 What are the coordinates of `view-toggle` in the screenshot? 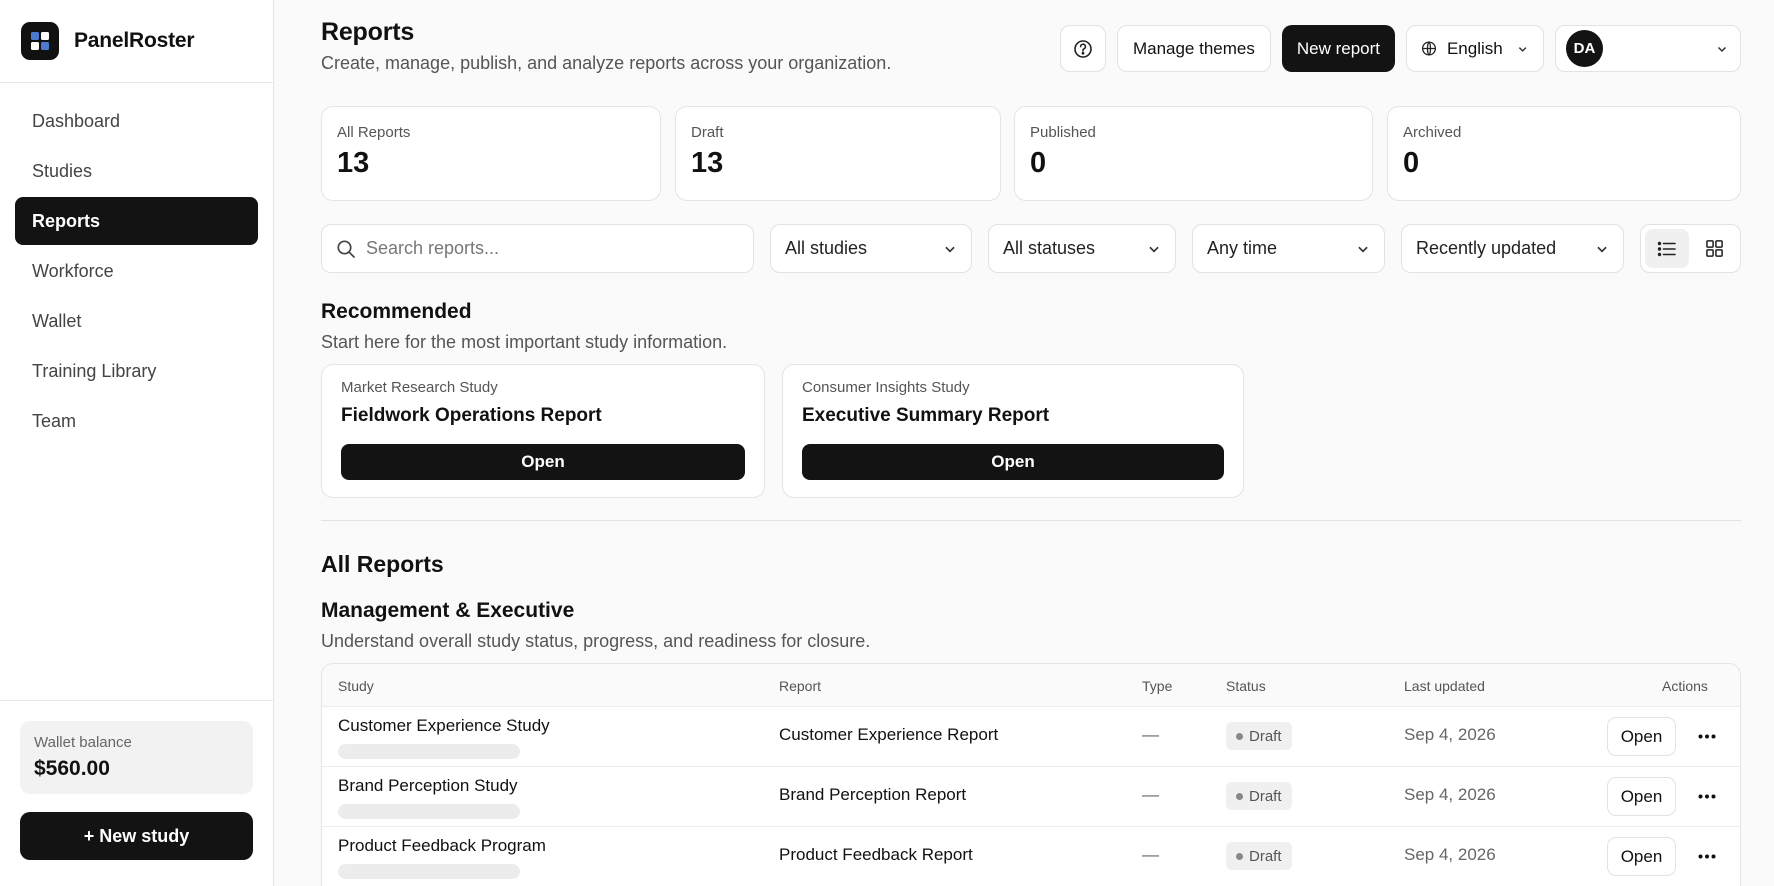 It's located at (1690, 248).